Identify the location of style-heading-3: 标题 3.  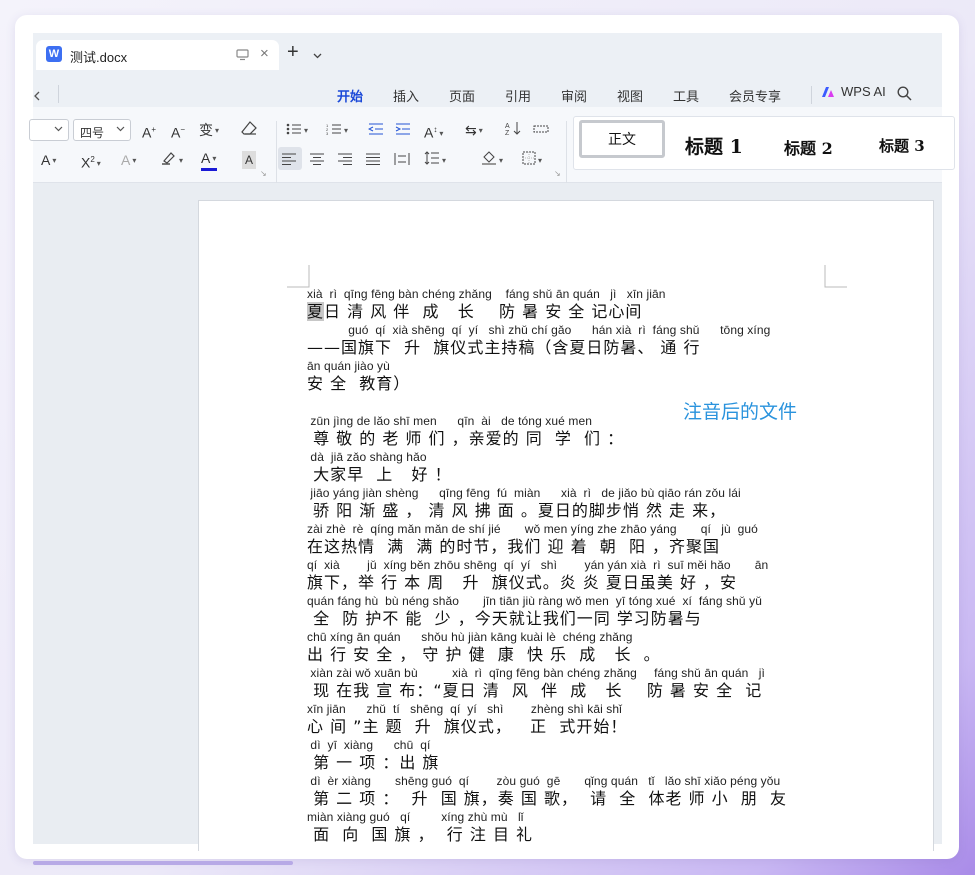
(902, 145).